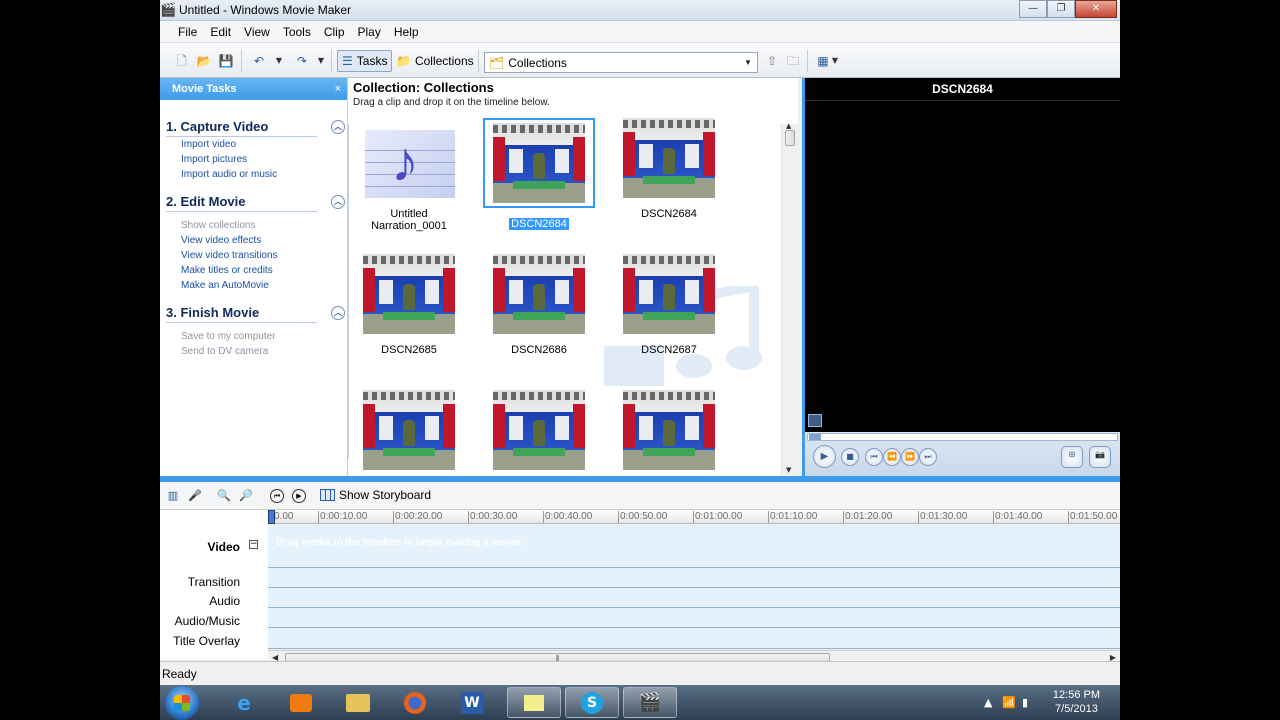  Describe the element at coordinates (1033, 9) in the screenshot. I see `minimize-button: —` at that location.